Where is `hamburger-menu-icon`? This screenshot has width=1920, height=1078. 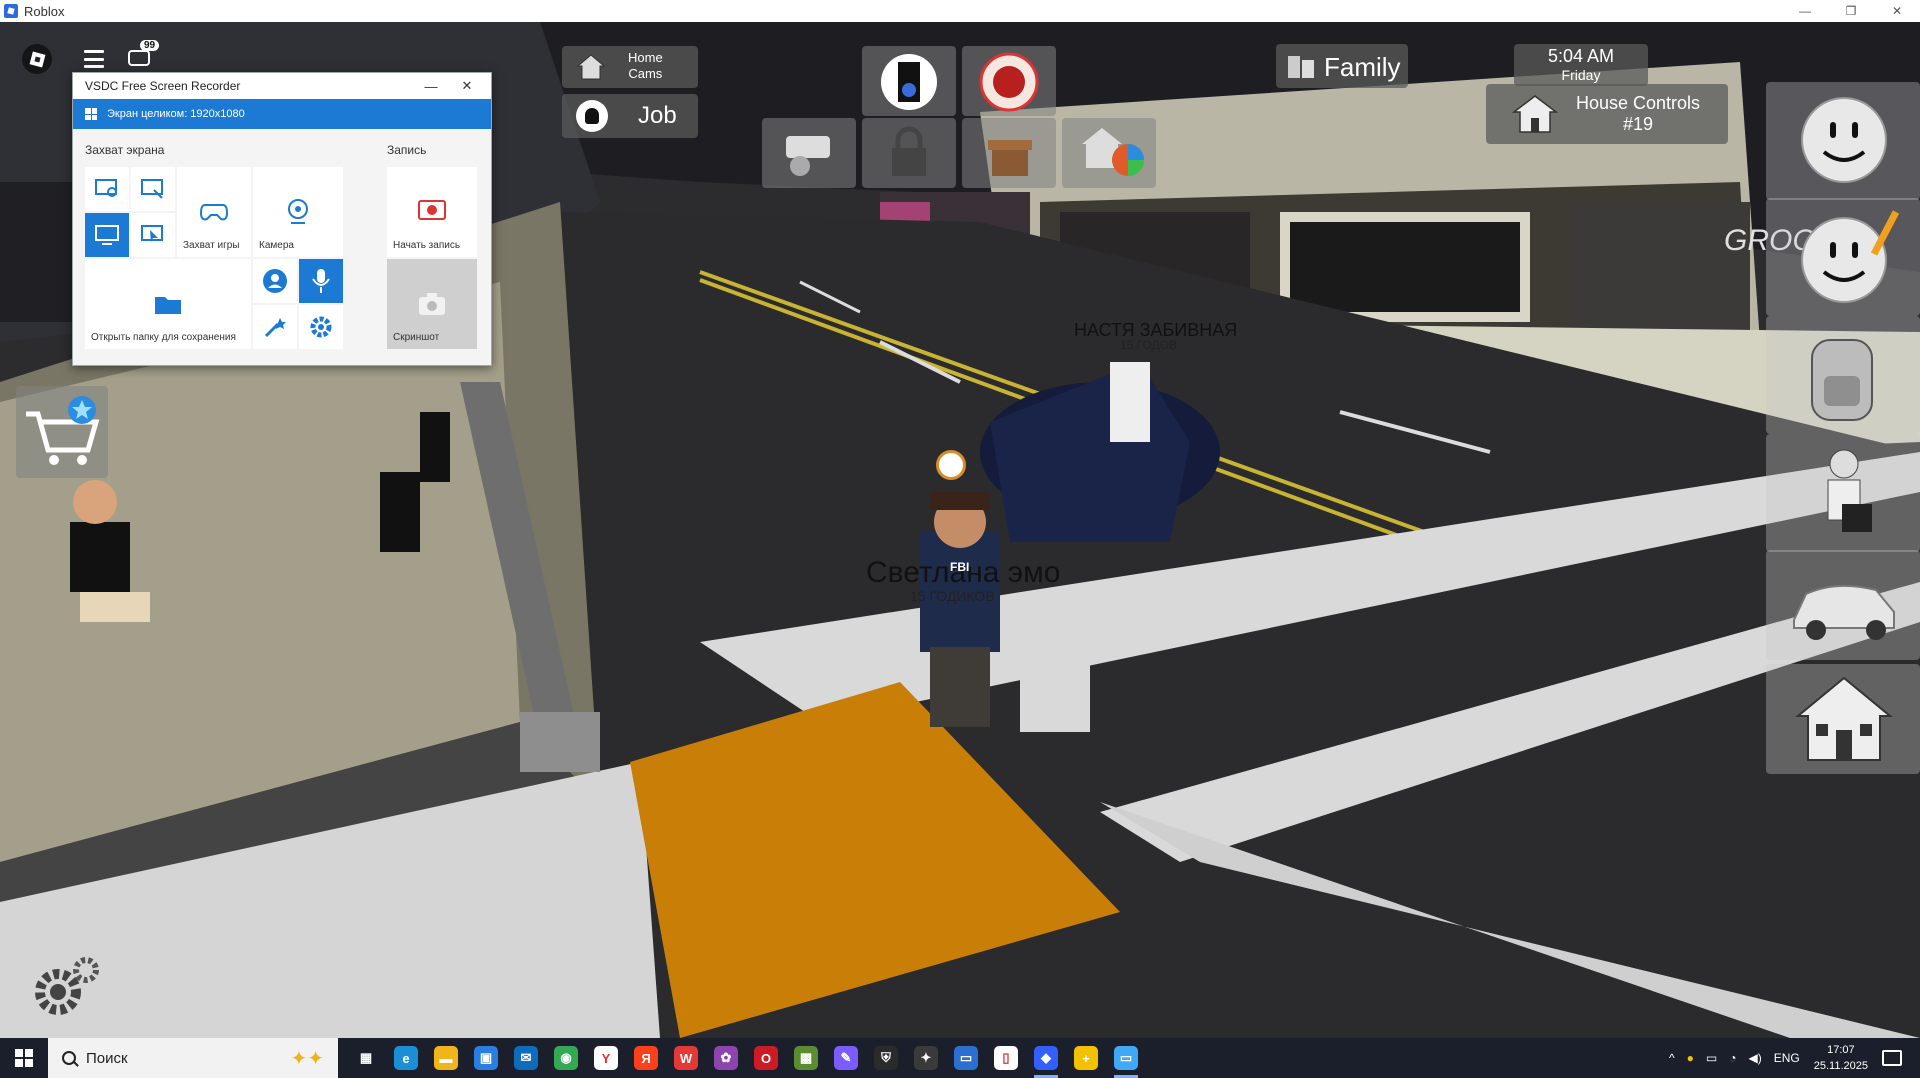
hamburger-menu-icon is located at coordinates (94, 59).